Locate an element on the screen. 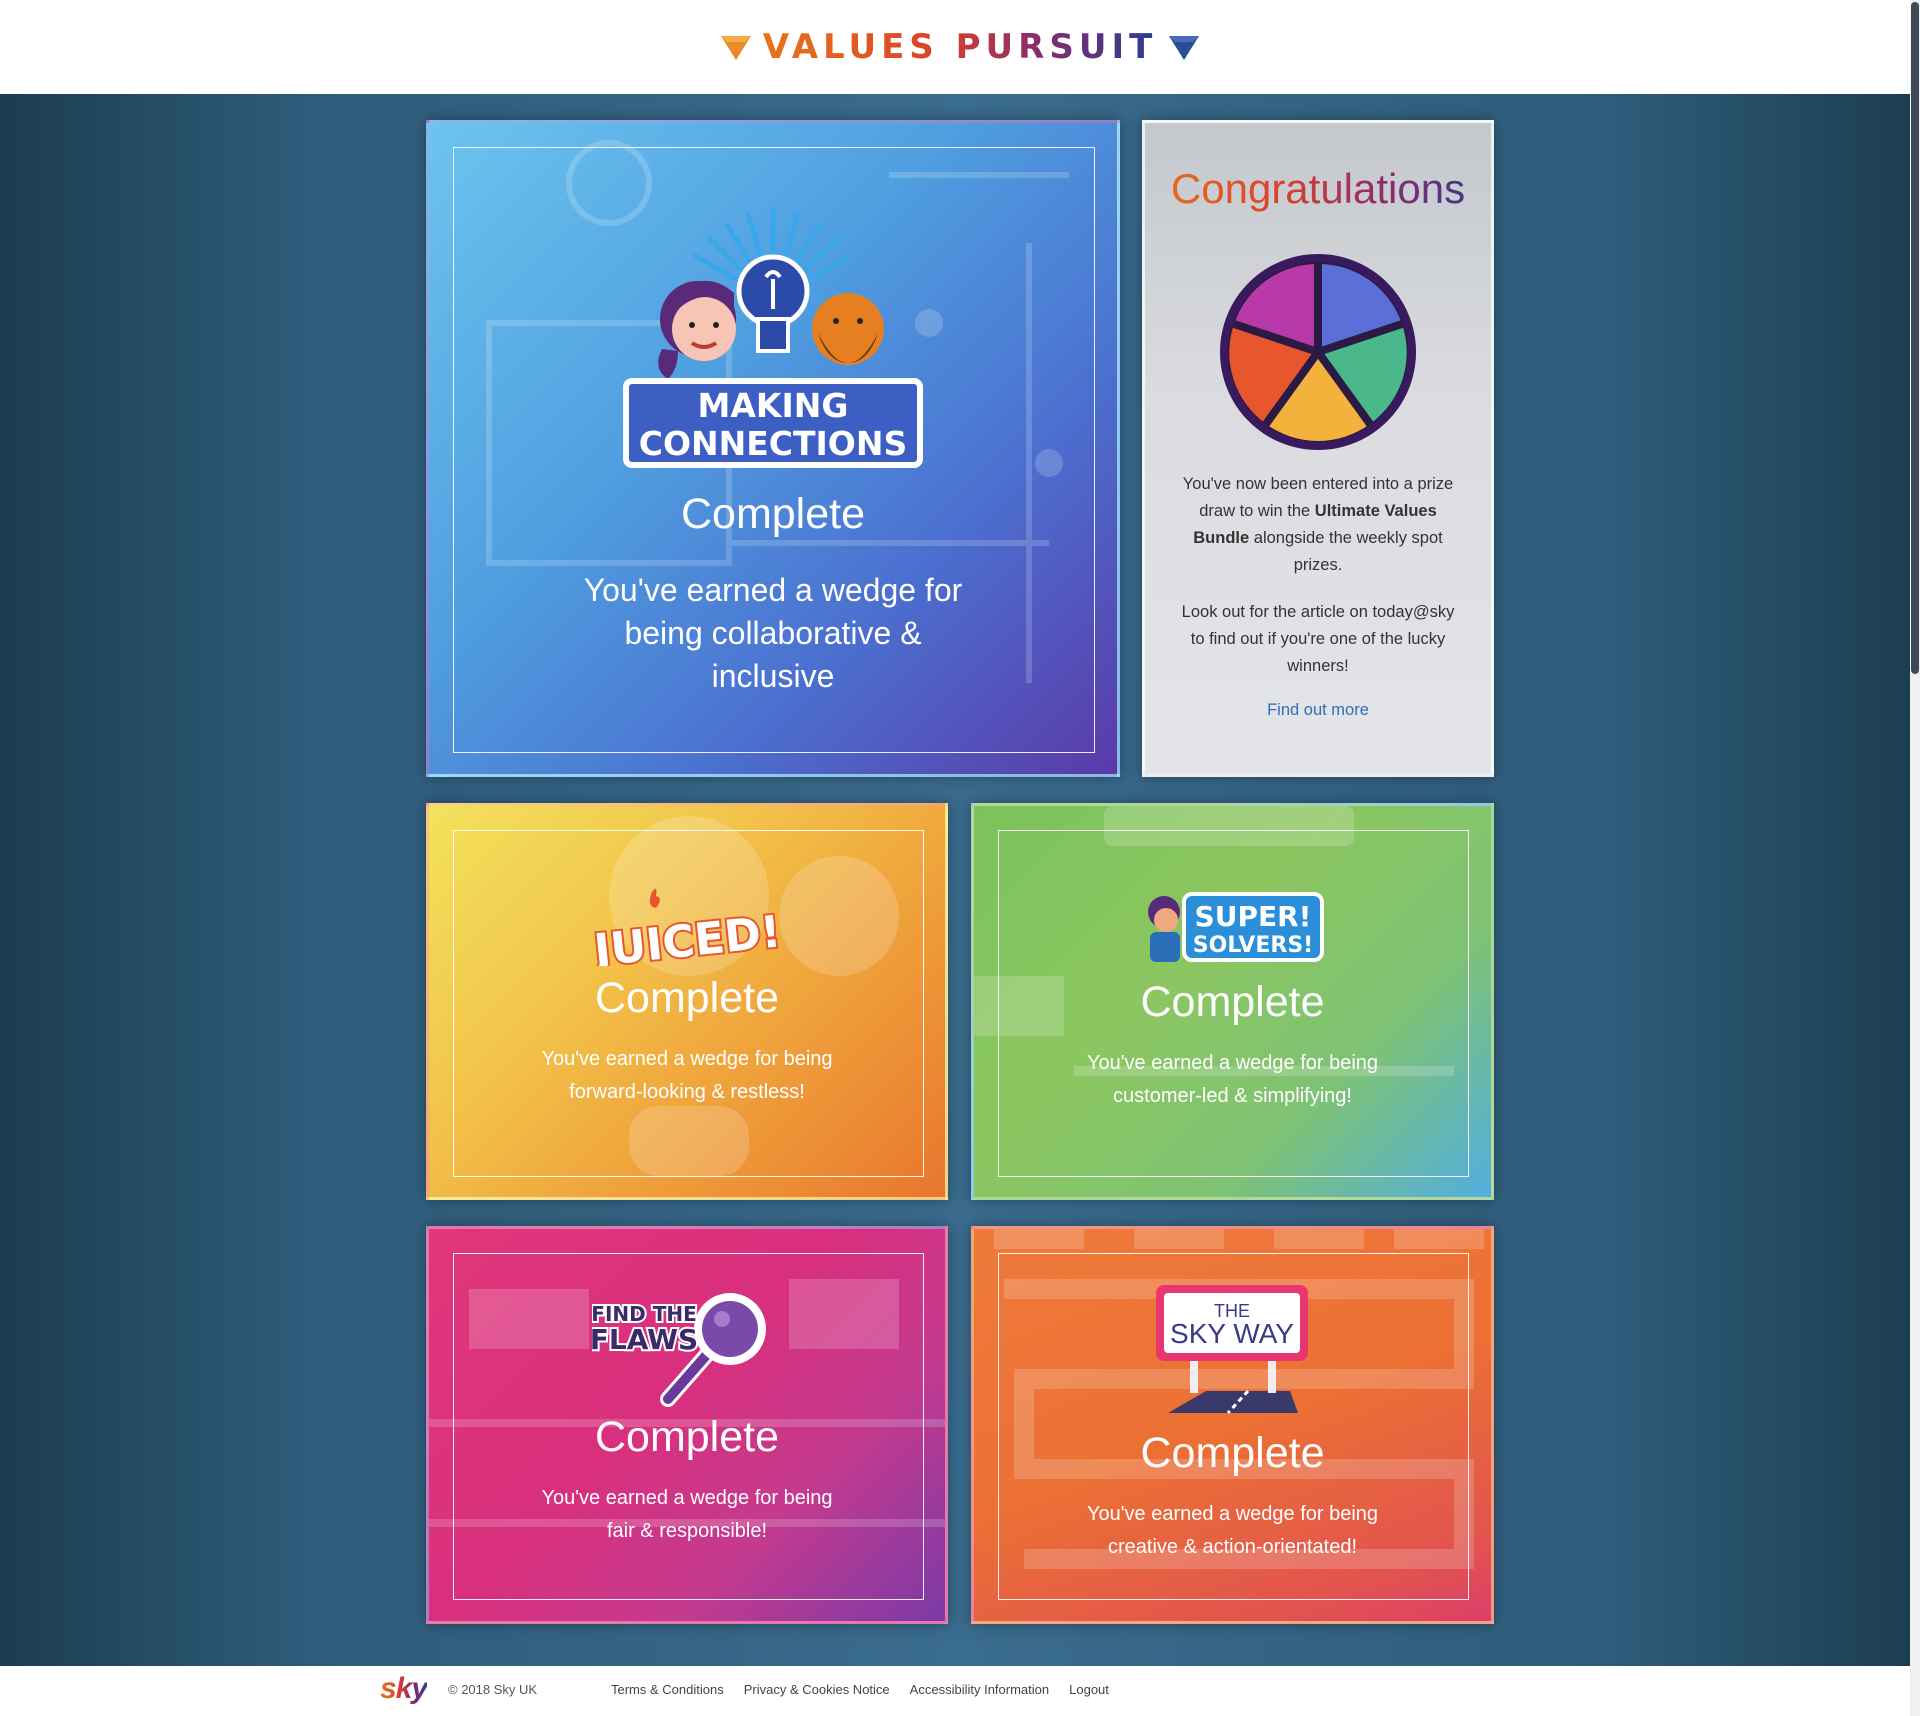 Image resolution: width=1920 pixels, height=1716 pixels. super-solvers-logo: SUPER! SOLVERS! is located at coordinates (1235, 927).